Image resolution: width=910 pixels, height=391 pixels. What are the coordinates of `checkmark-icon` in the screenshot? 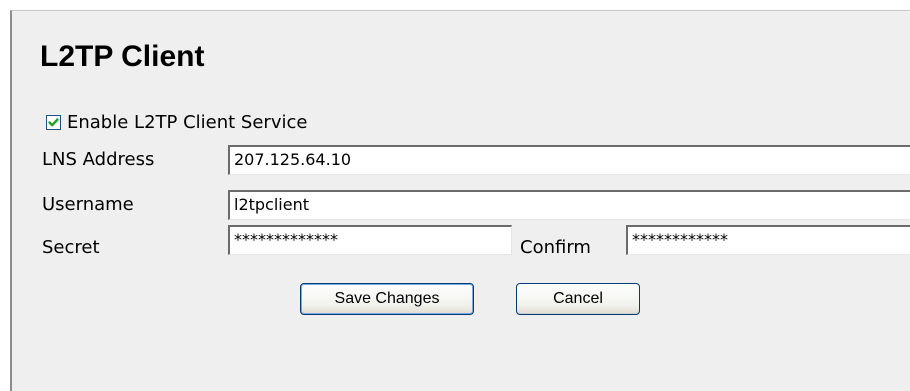 It's located at (53, 121).